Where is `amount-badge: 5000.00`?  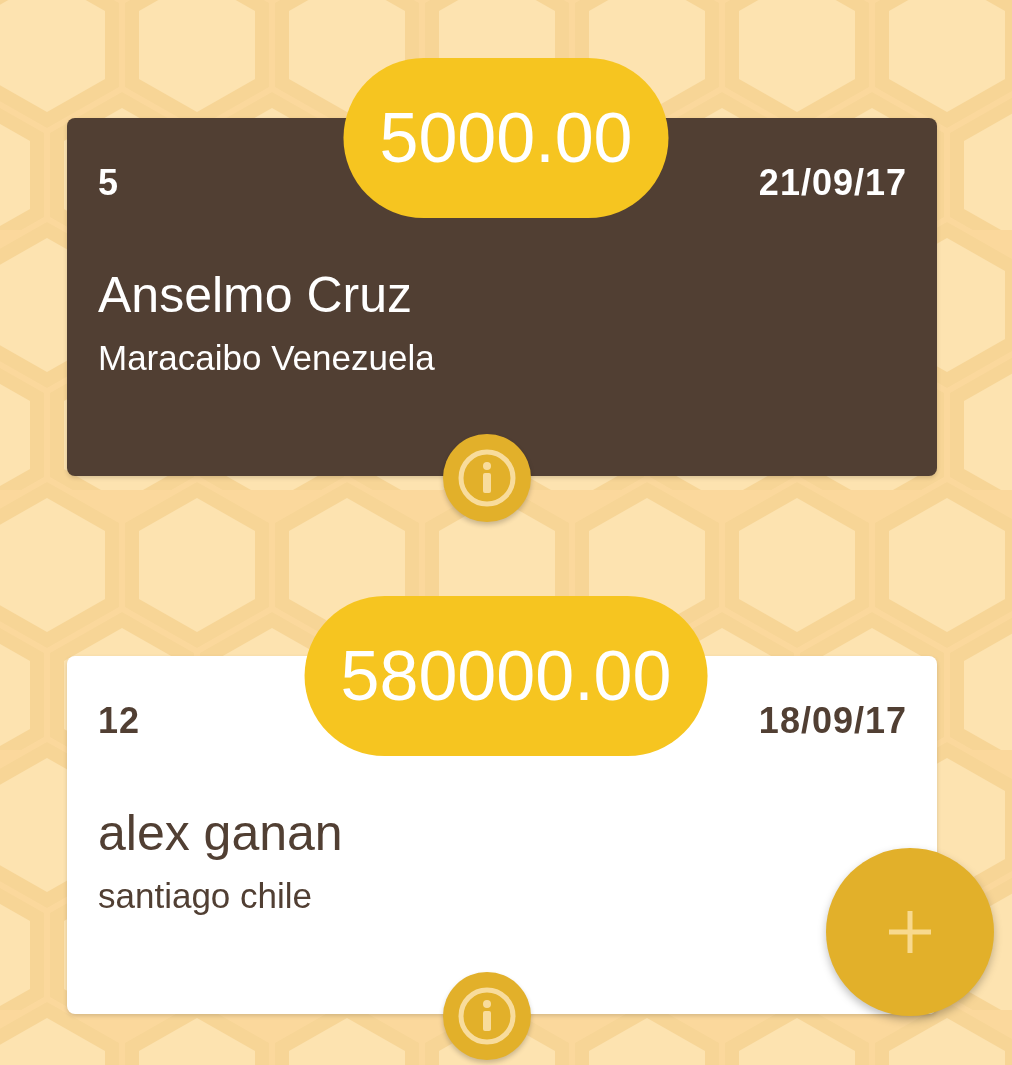 amount-badge: 5000.00 is located at coordinates (506, 138).